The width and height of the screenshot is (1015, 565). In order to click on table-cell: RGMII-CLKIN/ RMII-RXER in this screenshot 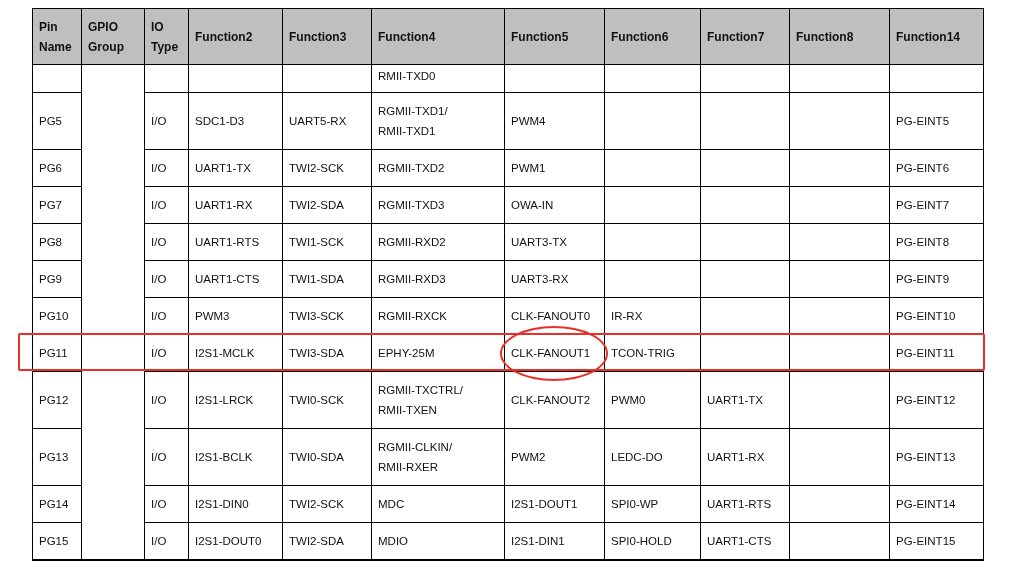, I will do `click(438, 457)`.